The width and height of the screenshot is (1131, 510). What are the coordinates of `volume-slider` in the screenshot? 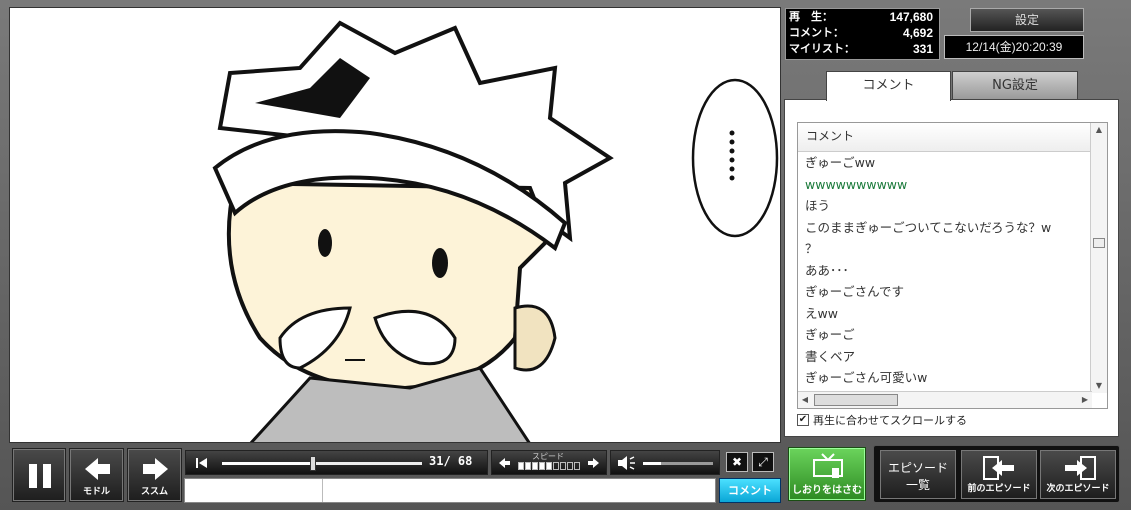 It's located at (678, 463).